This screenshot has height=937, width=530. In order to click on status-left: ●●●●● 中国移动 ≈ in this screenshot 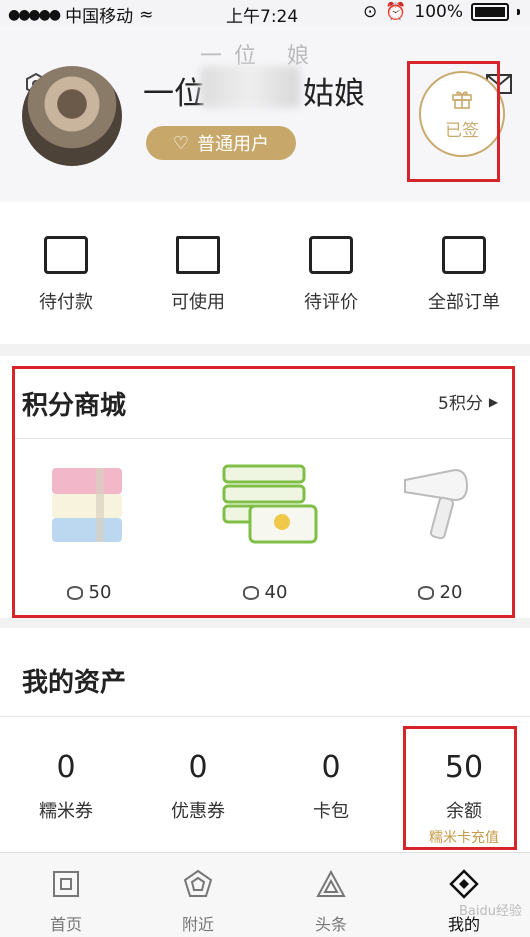, I will do `click(81, 15)`.